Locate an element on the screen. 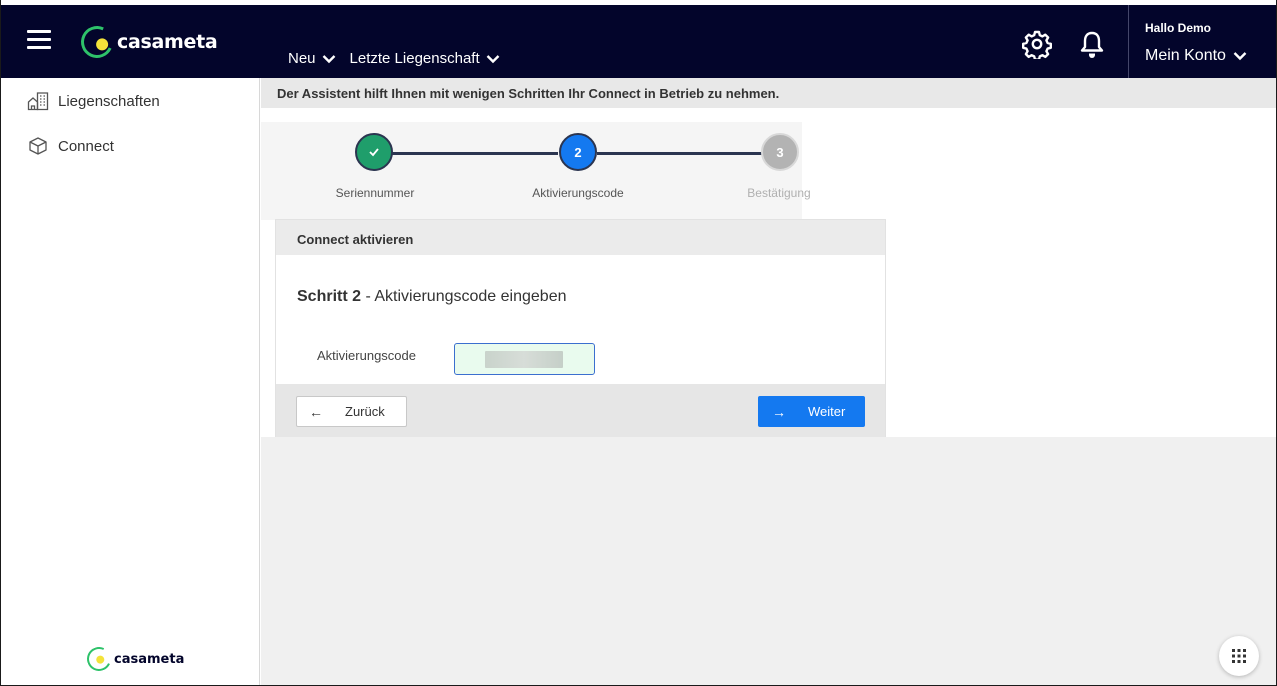 This screenshot has height=686, width=1277. step-1-done-circle is located at coordinates (374, 152).